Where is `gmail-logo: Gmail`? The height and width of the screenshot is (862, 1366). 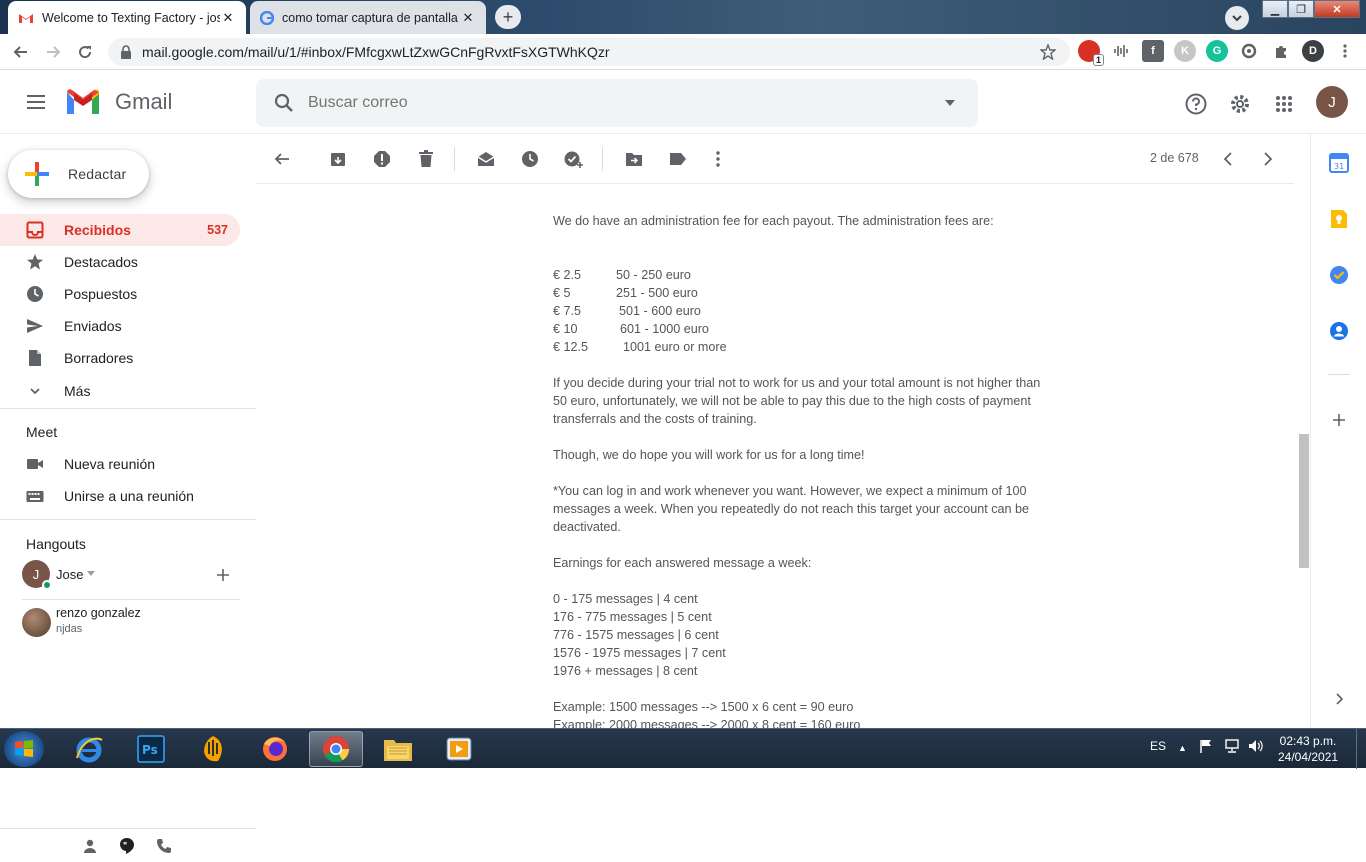
gmail-logo: Gmail is located at coordinates (118, 102).